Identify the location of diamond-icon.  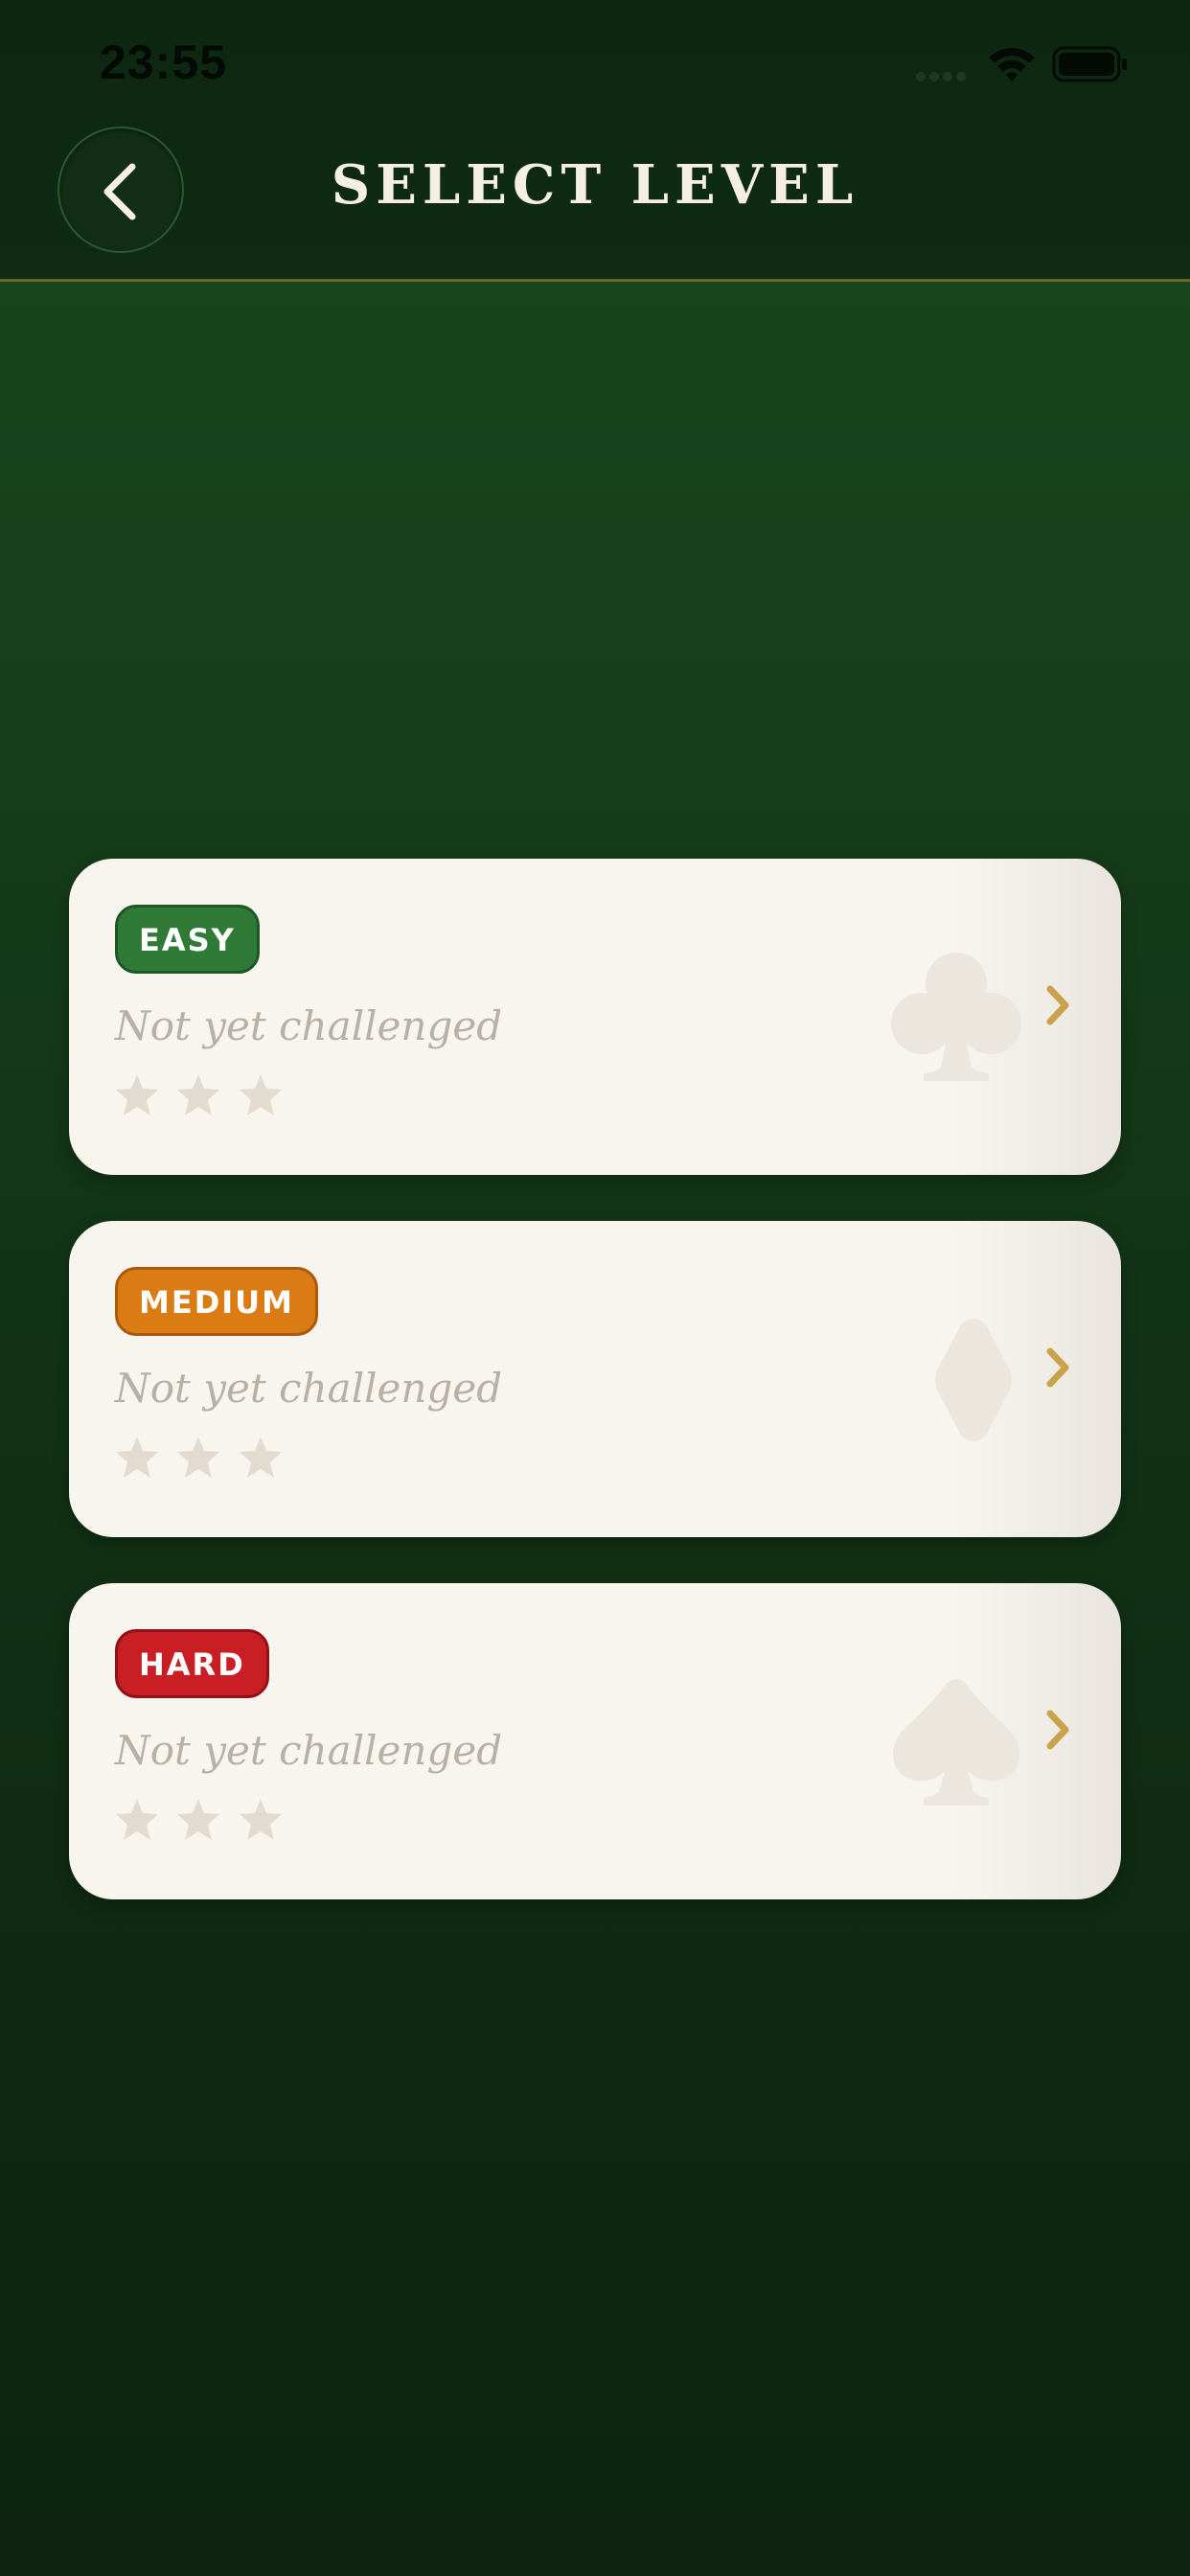
(974, 1380).